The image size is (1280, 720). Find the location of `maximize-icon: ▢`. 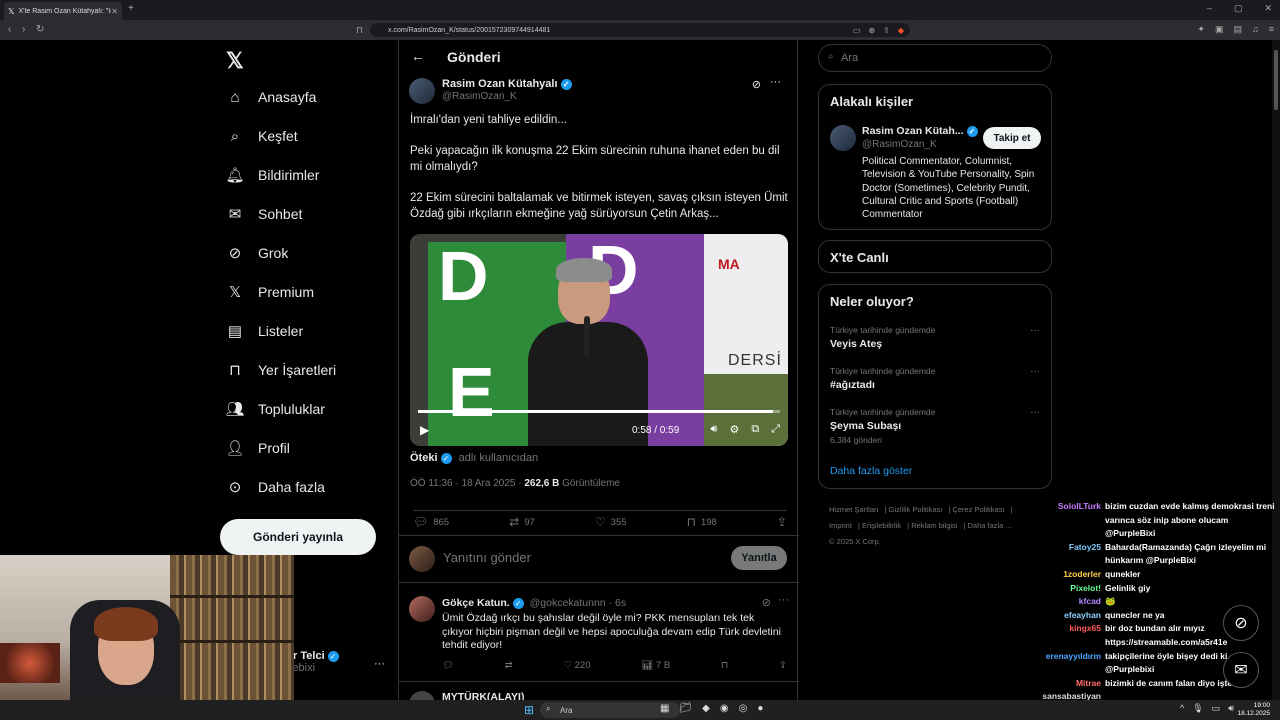

maximize-icon: ▢ is located at coordinates (1238, 8).